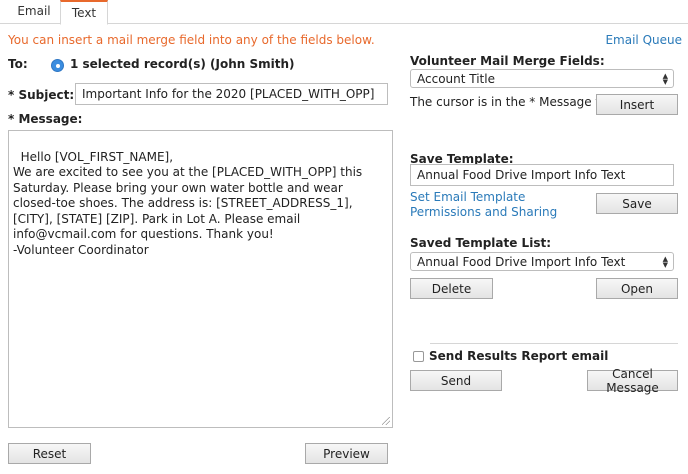  I want to click on merge-fields-label: Volunteer Mail Merge Fields:, so click(507, 61).